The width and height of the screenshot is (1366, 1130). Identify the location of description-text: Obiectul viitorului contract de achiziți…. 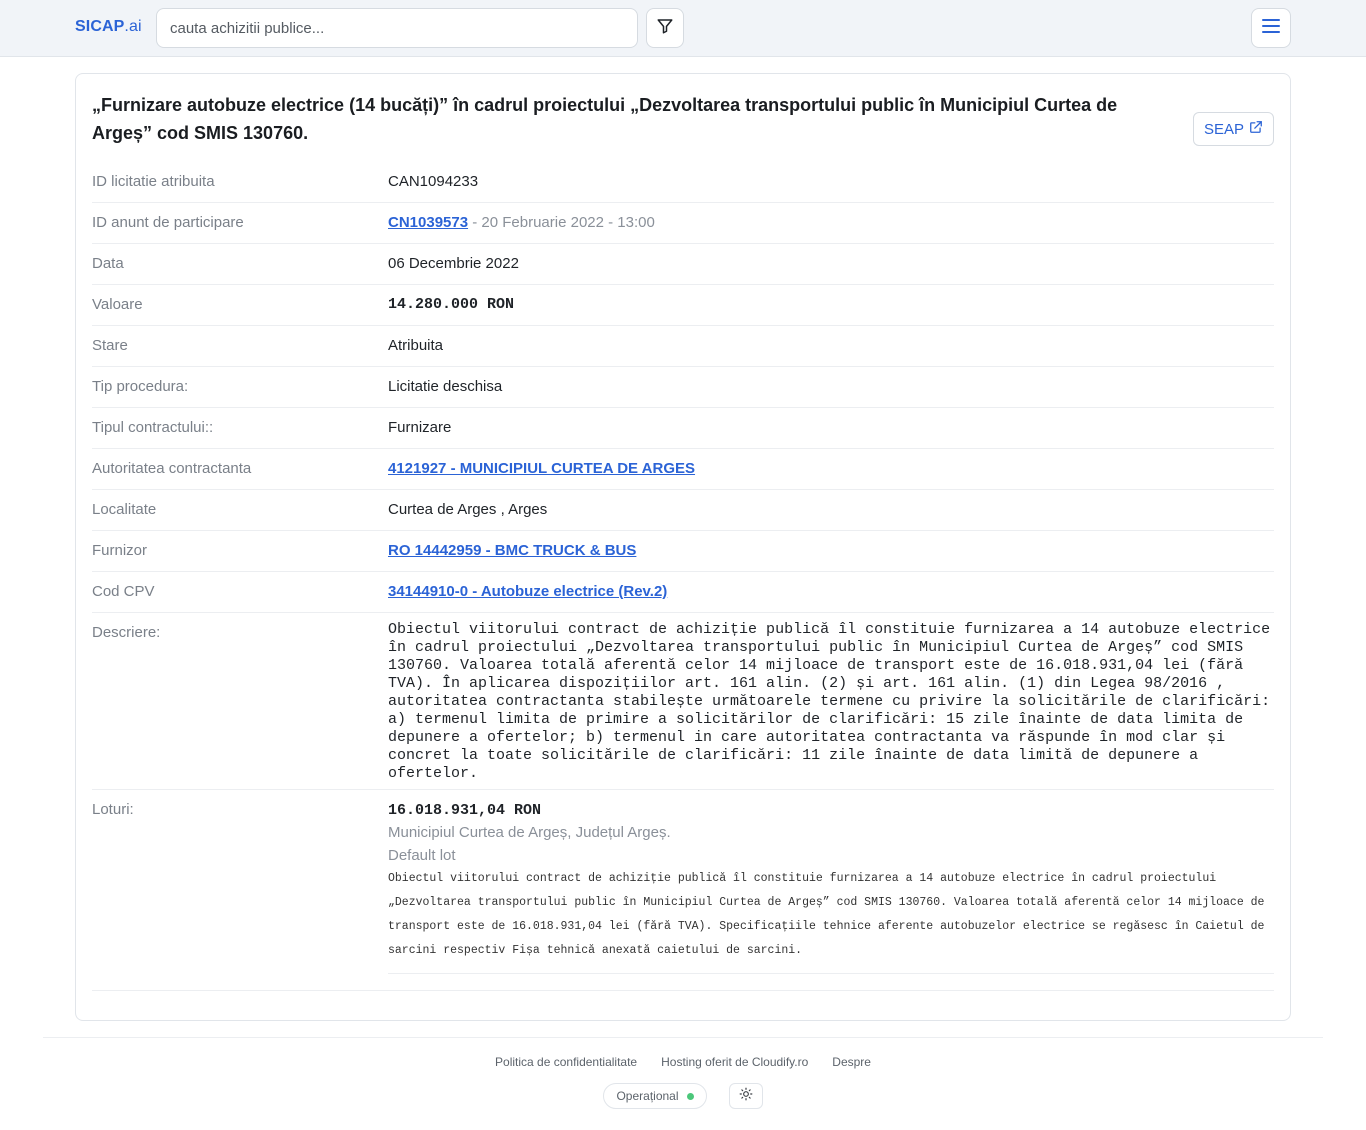
(829, 701).